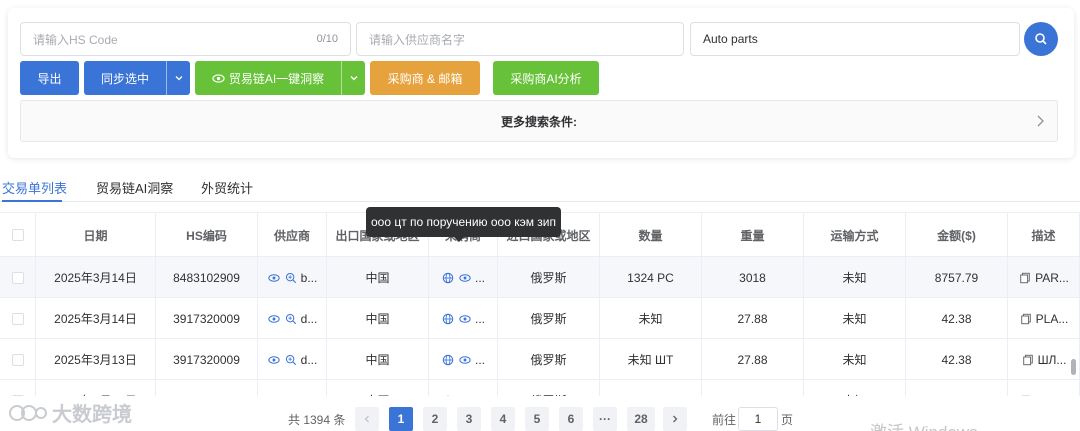 The width and height of the screenshot is (1080, 431). I want to click on page-28: 28, so click(641, 419).